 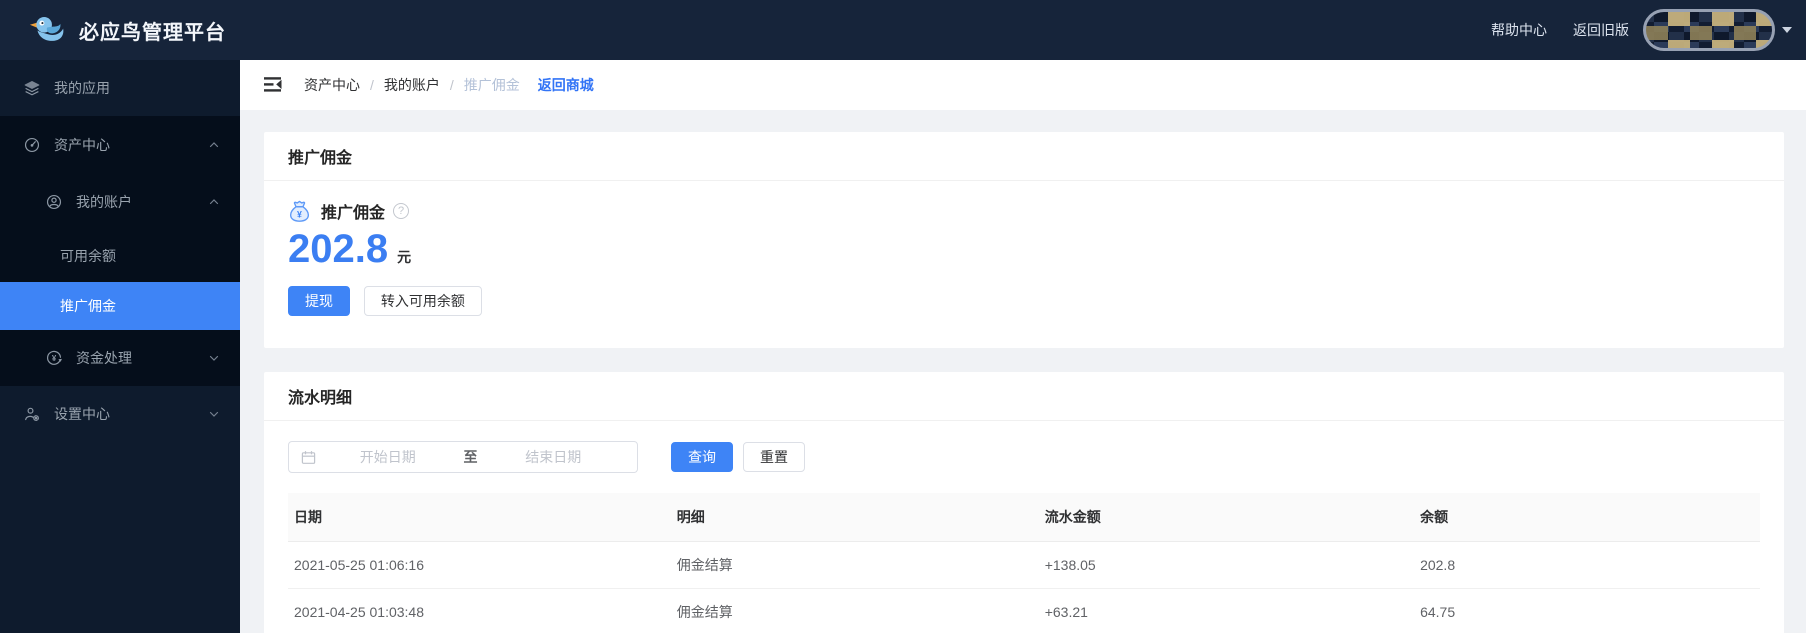 I want to click on col-header-balance: 余额, so click(x=1587, y=517).